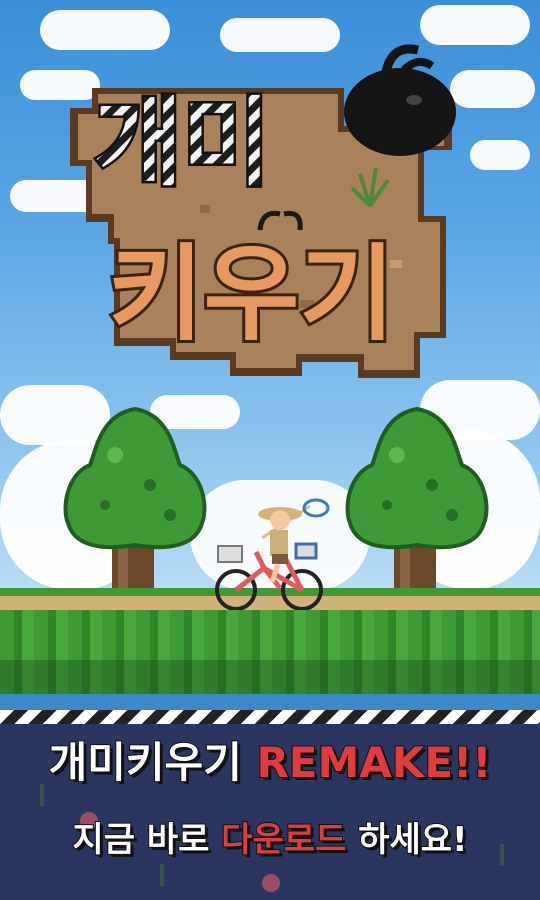  What do you see at coordinates (373, 762) in the screenshot?
I see `promo-title-remake: REMAKE!!` at bounding box center [373, 762].